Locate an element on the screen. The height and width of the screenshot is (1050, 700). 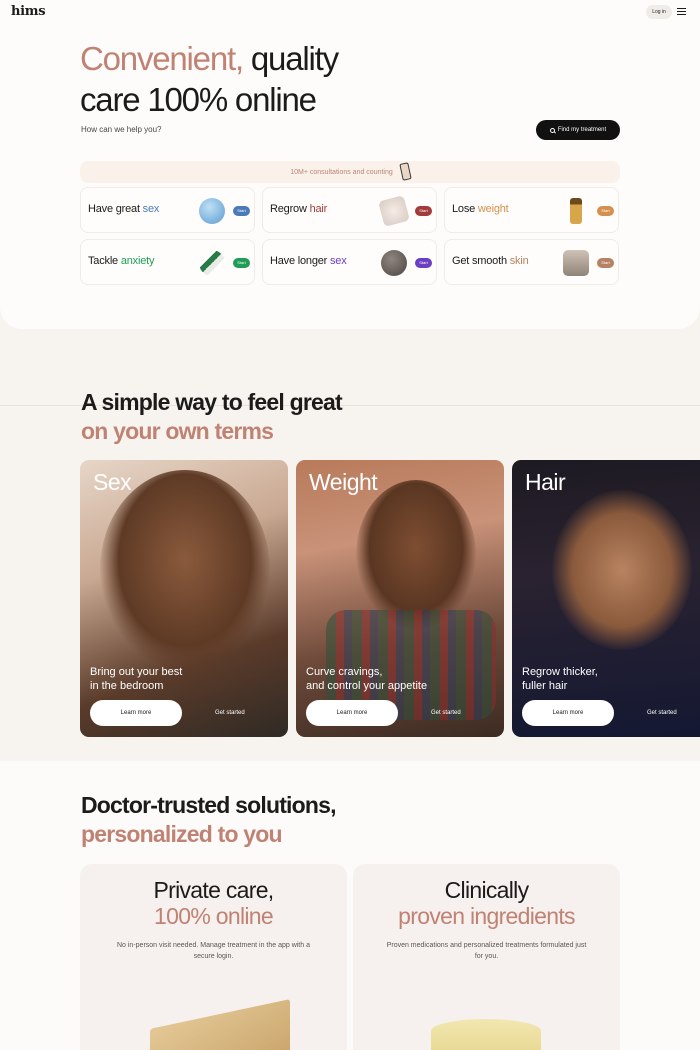
hero-title-rest: quality is located at coordinates (290, 58).